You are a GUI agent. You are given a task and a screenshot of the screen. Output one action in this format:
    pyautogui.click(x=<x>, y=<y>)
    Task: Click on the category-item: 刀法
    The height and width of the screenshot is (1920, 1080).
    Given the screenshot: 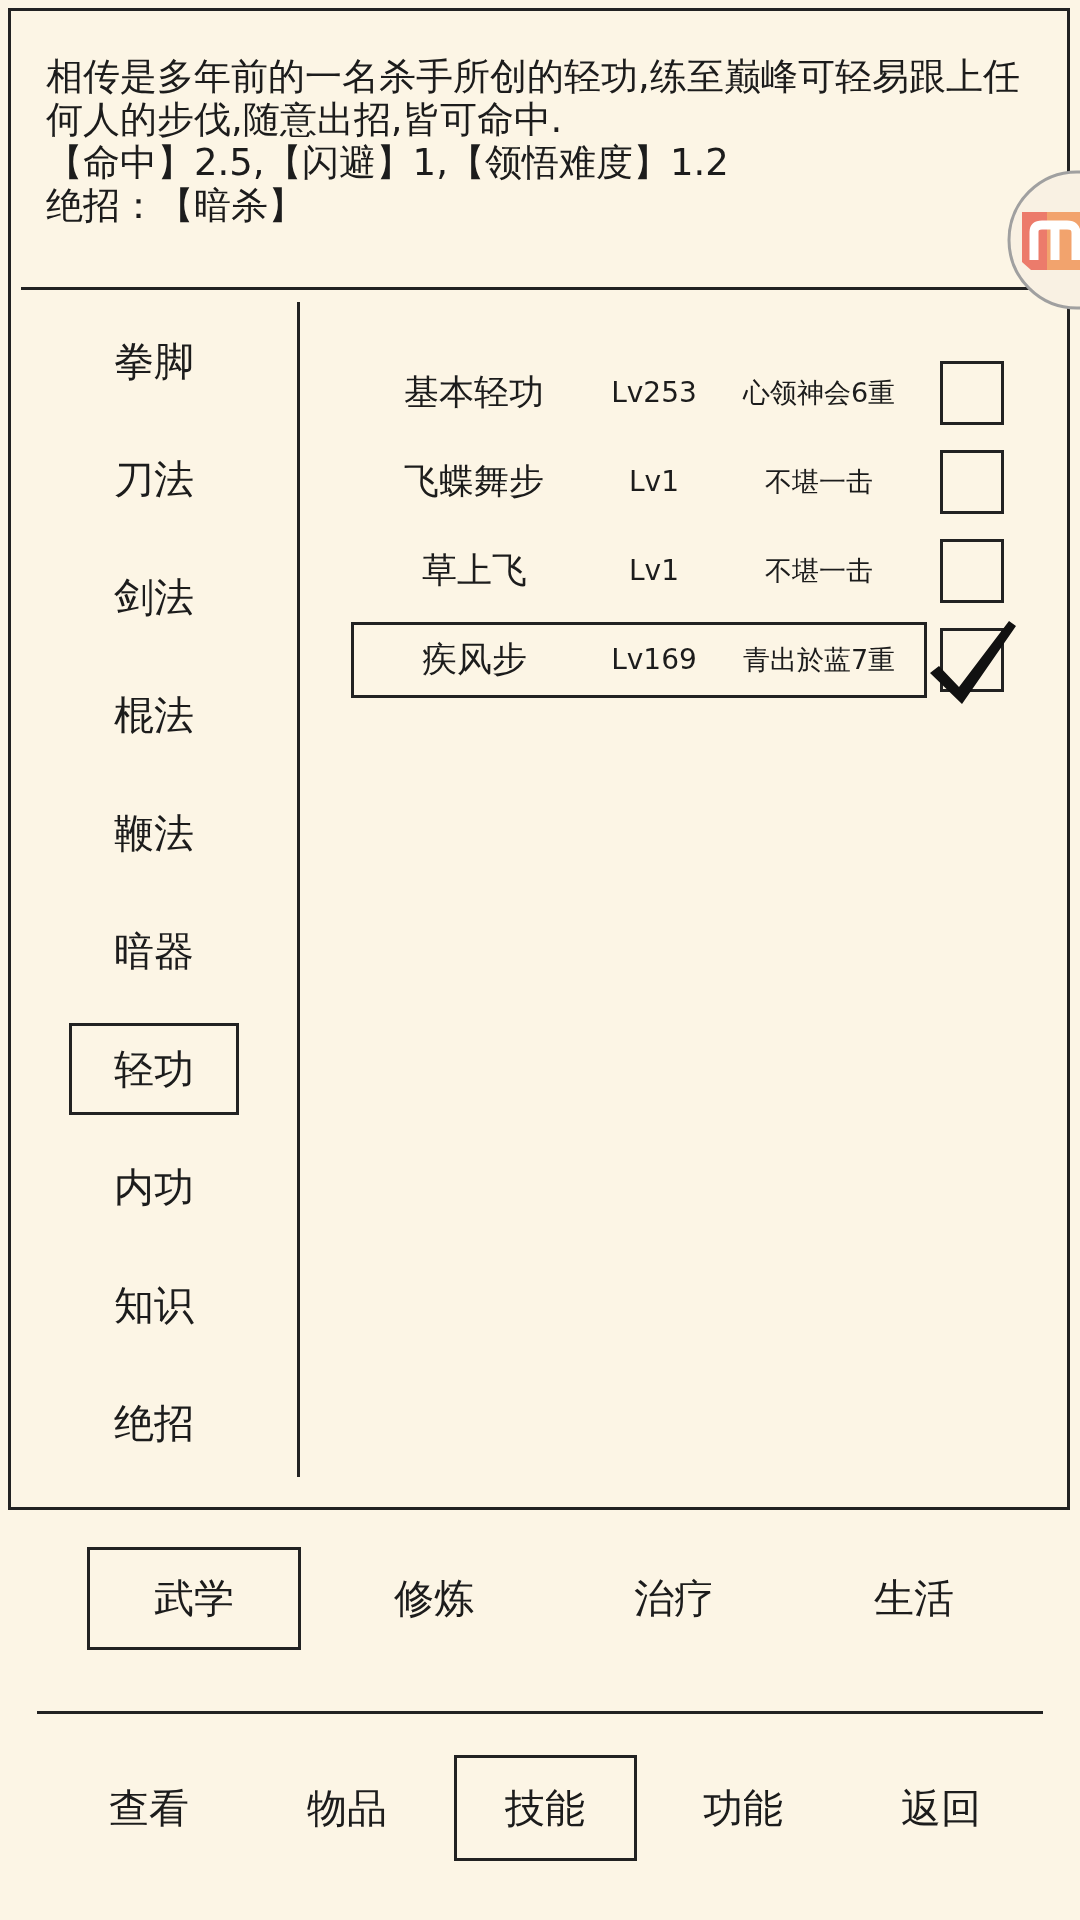 What is the action you would take?
    pyautogui.click(x=154, y=479)
    